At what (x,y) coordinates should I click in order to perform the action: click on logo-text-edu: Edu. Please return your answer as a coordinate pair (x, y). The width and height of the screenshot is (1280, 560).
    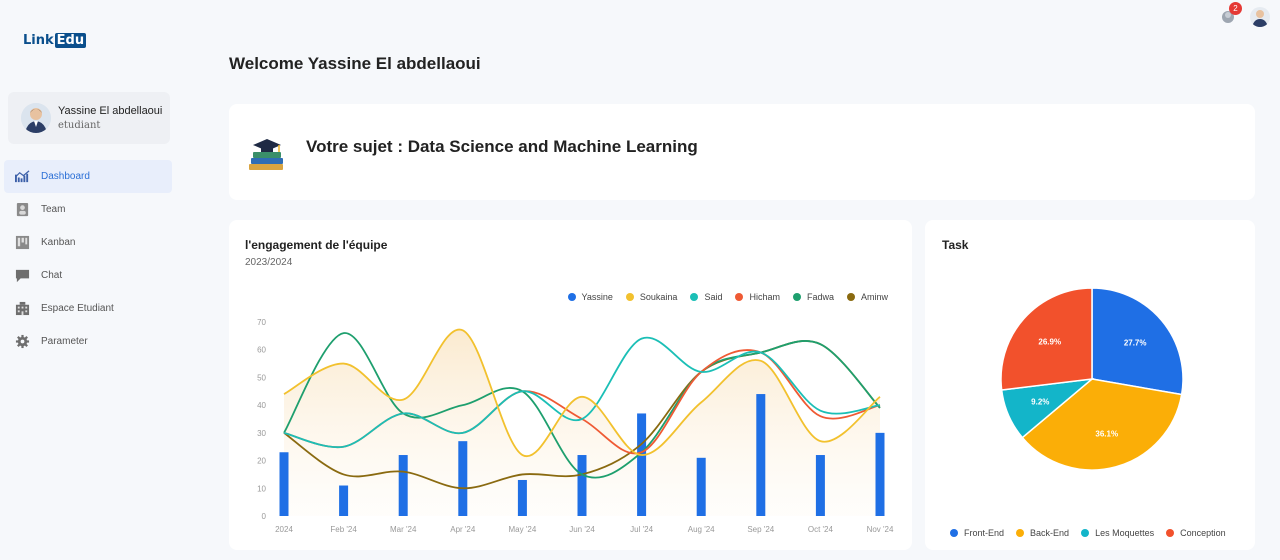
    Looking at the image, I should click on (70, 40).